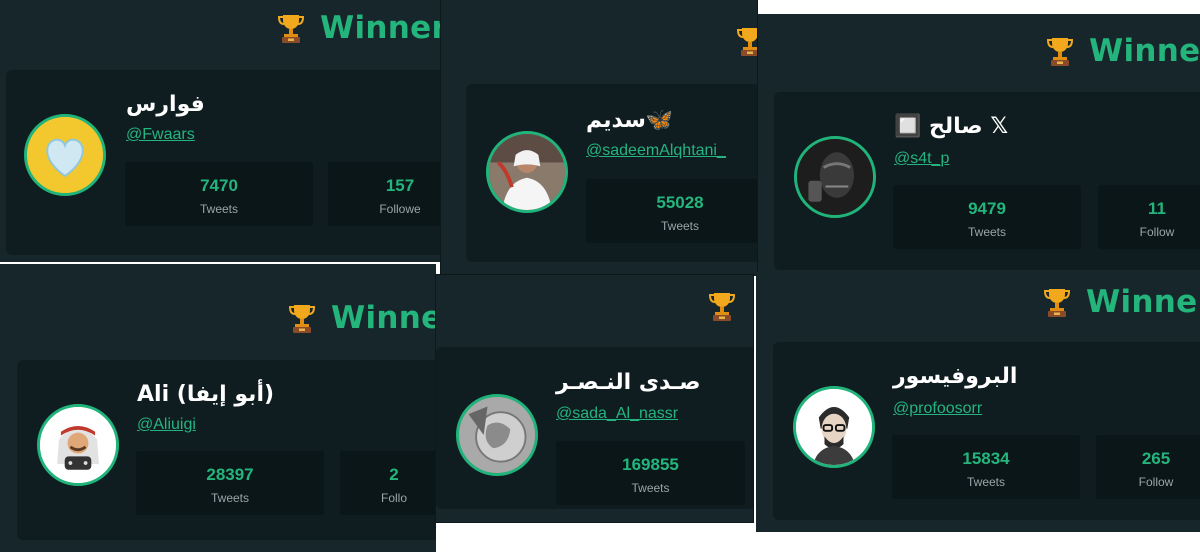  I want to click on profile-handle-link: @profoosorr, so click(937, 409).